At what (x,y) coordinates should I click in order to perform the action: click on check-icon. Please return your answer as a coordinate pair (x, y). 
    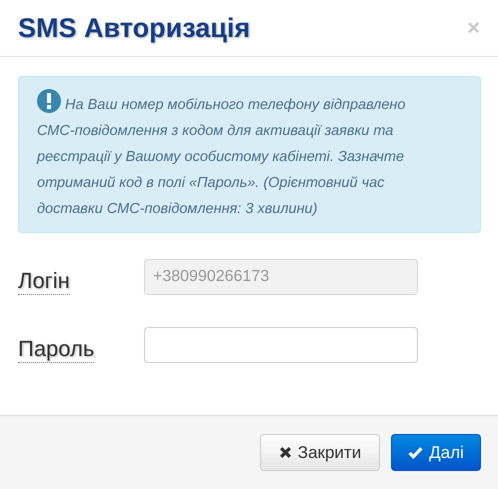
    Looking at the image, I should click on (416, 452).